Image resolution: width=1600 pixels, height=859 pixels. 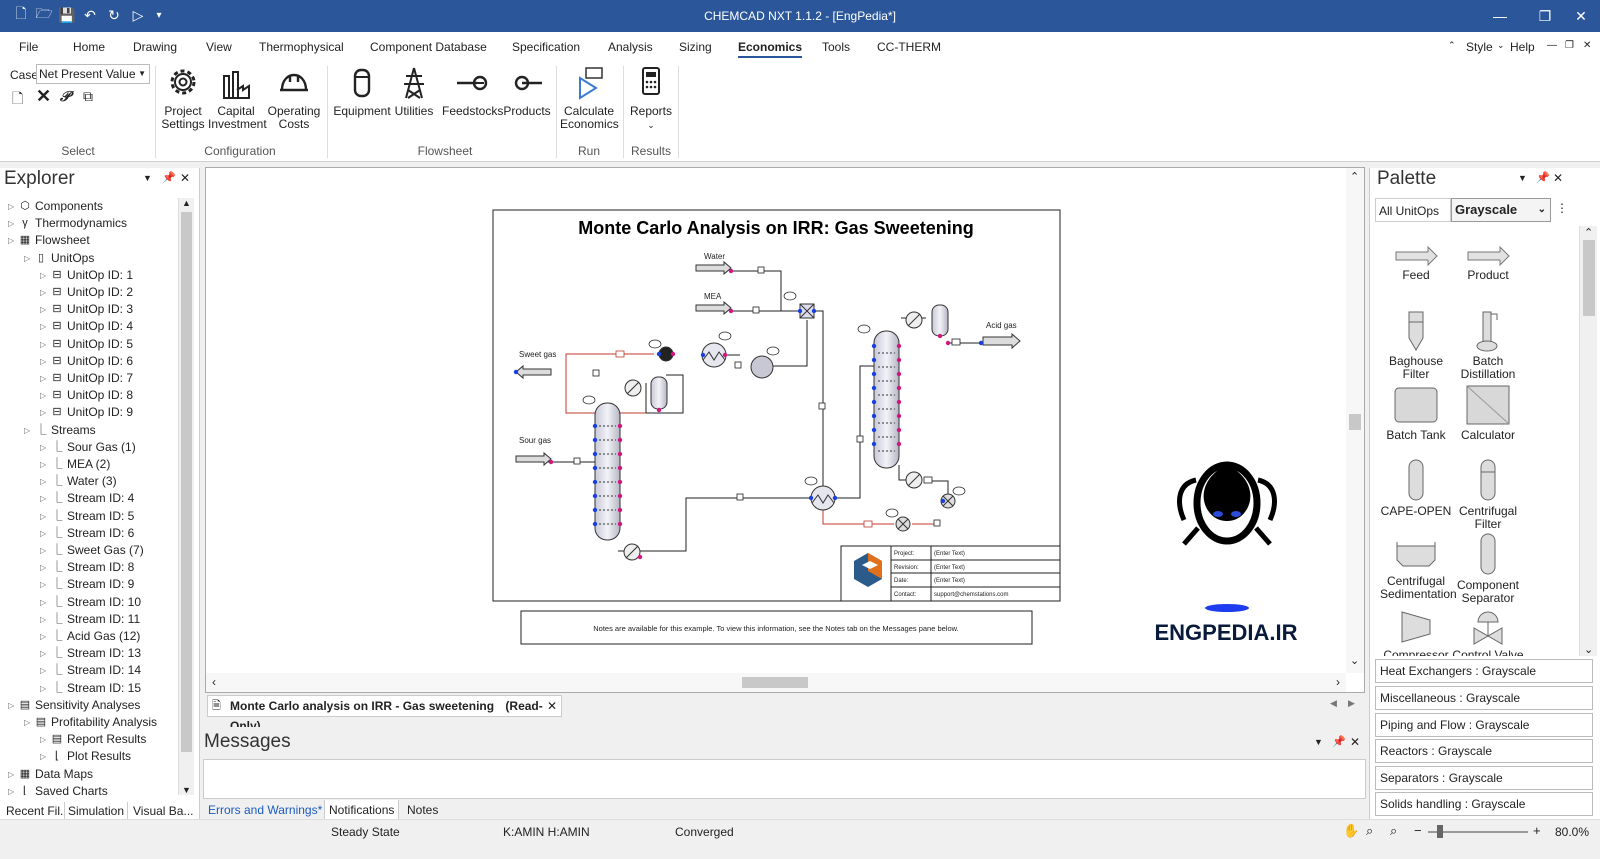 I want to click on zoom-slider-thumb, so click(x=1440, y=831).